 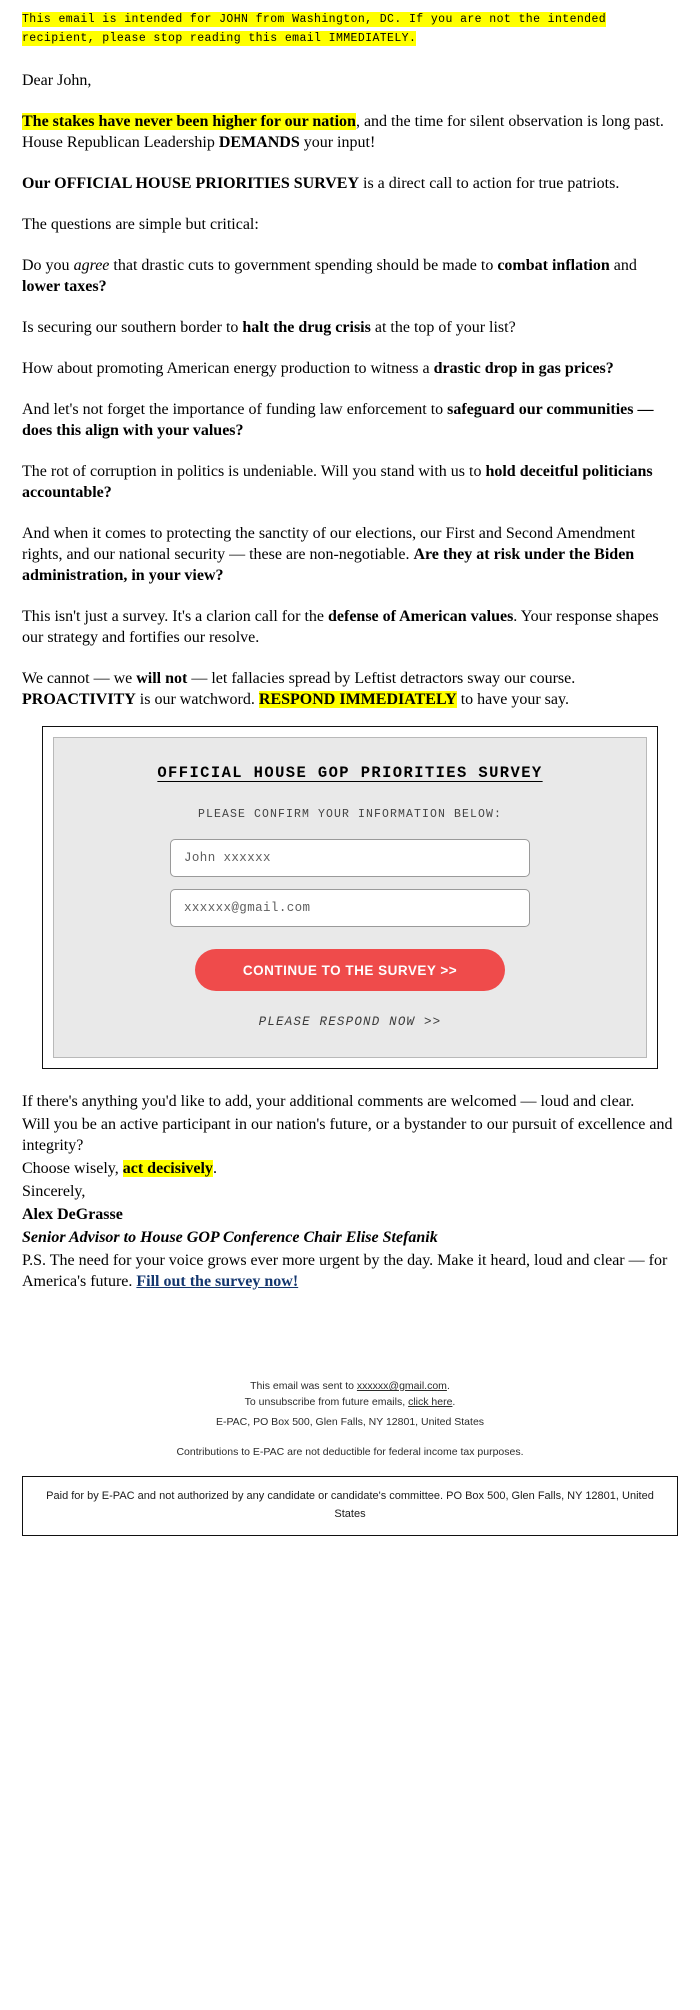 I want to click on footer-unsubscribe-prefix: To unsubscribe from future emails,, so click(x=326, y=1402).